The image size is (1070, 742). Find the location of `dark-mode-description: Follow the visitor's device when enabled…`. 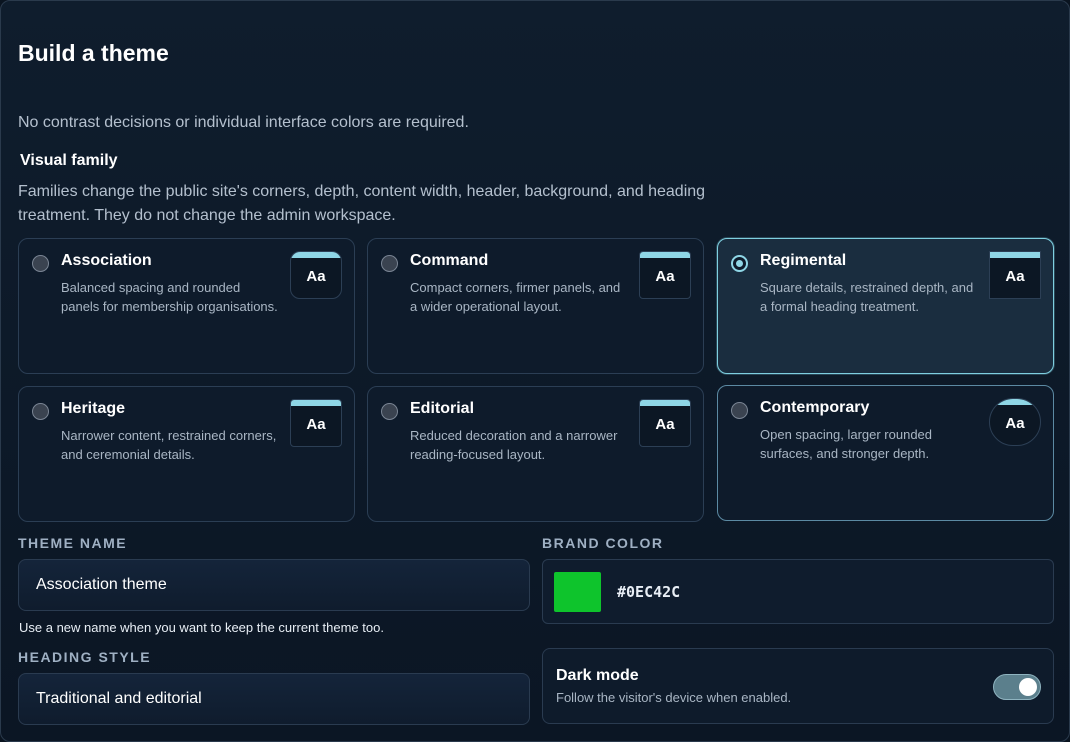

dark-mode-description: Follow the visitor's device when enabled… is located at coordinates (674, 697).